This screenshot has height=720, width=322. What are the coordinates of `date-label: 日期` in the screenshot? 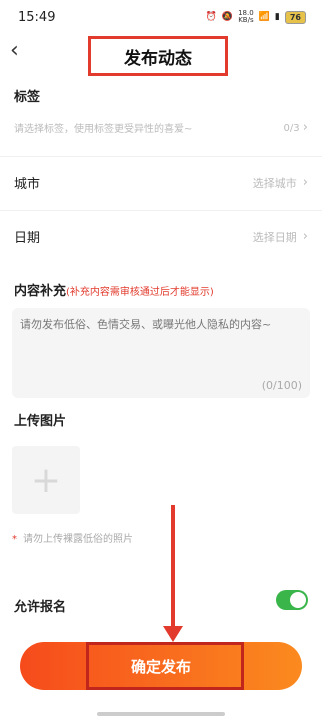 It's located at (27, 238).